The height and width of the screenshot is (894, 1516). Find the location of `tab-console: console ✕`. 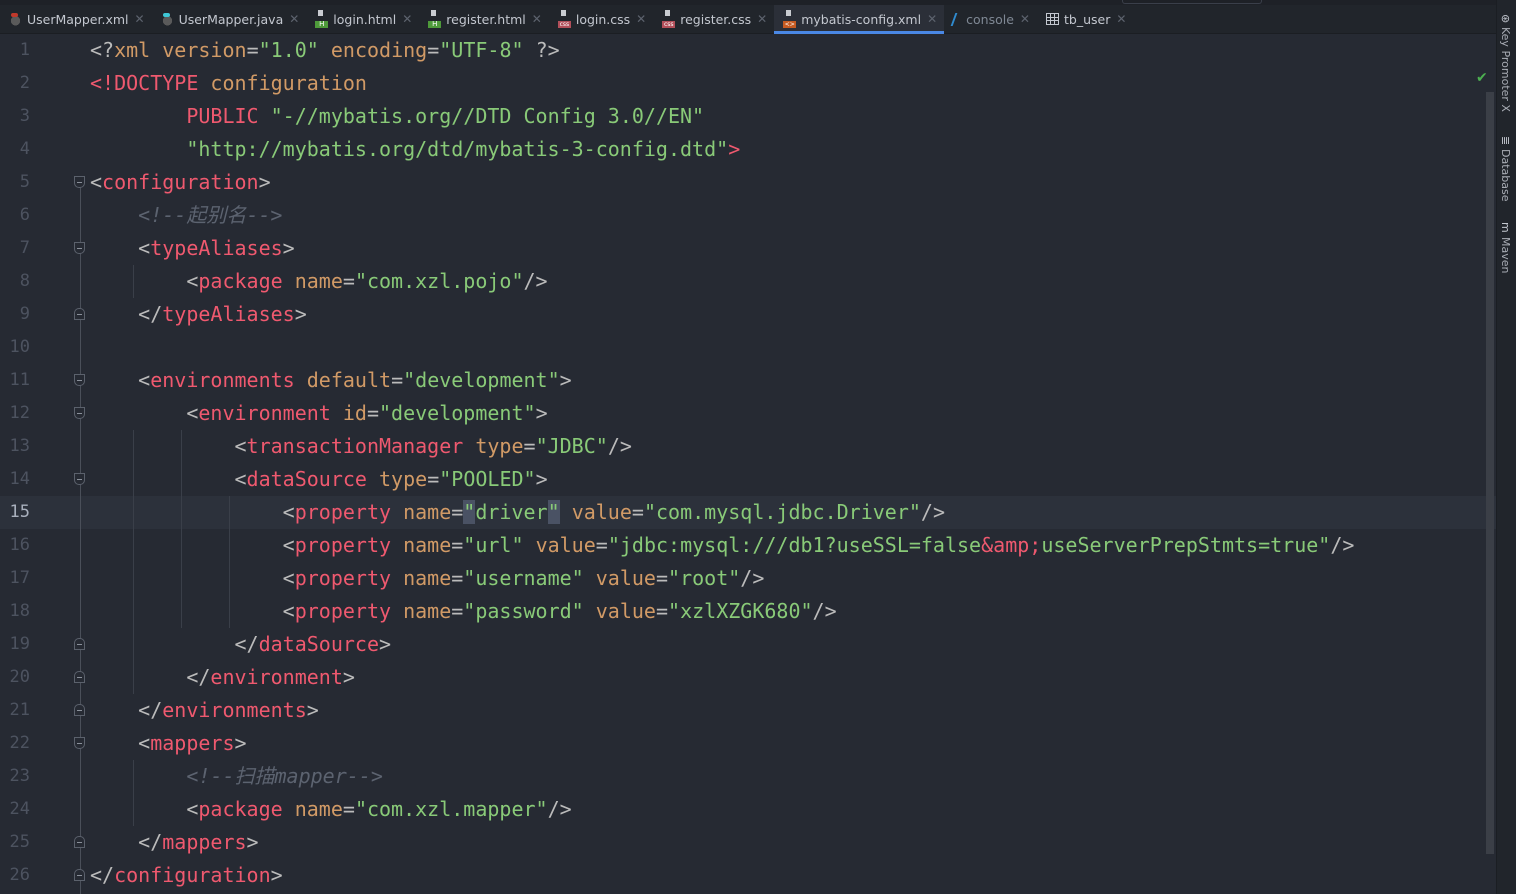

tab-console: console ✕ is located at coordinates (990, 19).